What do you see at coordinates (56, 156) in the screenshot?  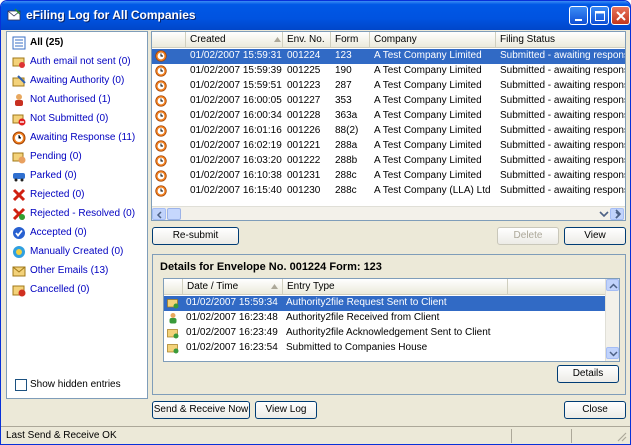 I see `category-label: Pending (0)` at bounding box center [56, 156].